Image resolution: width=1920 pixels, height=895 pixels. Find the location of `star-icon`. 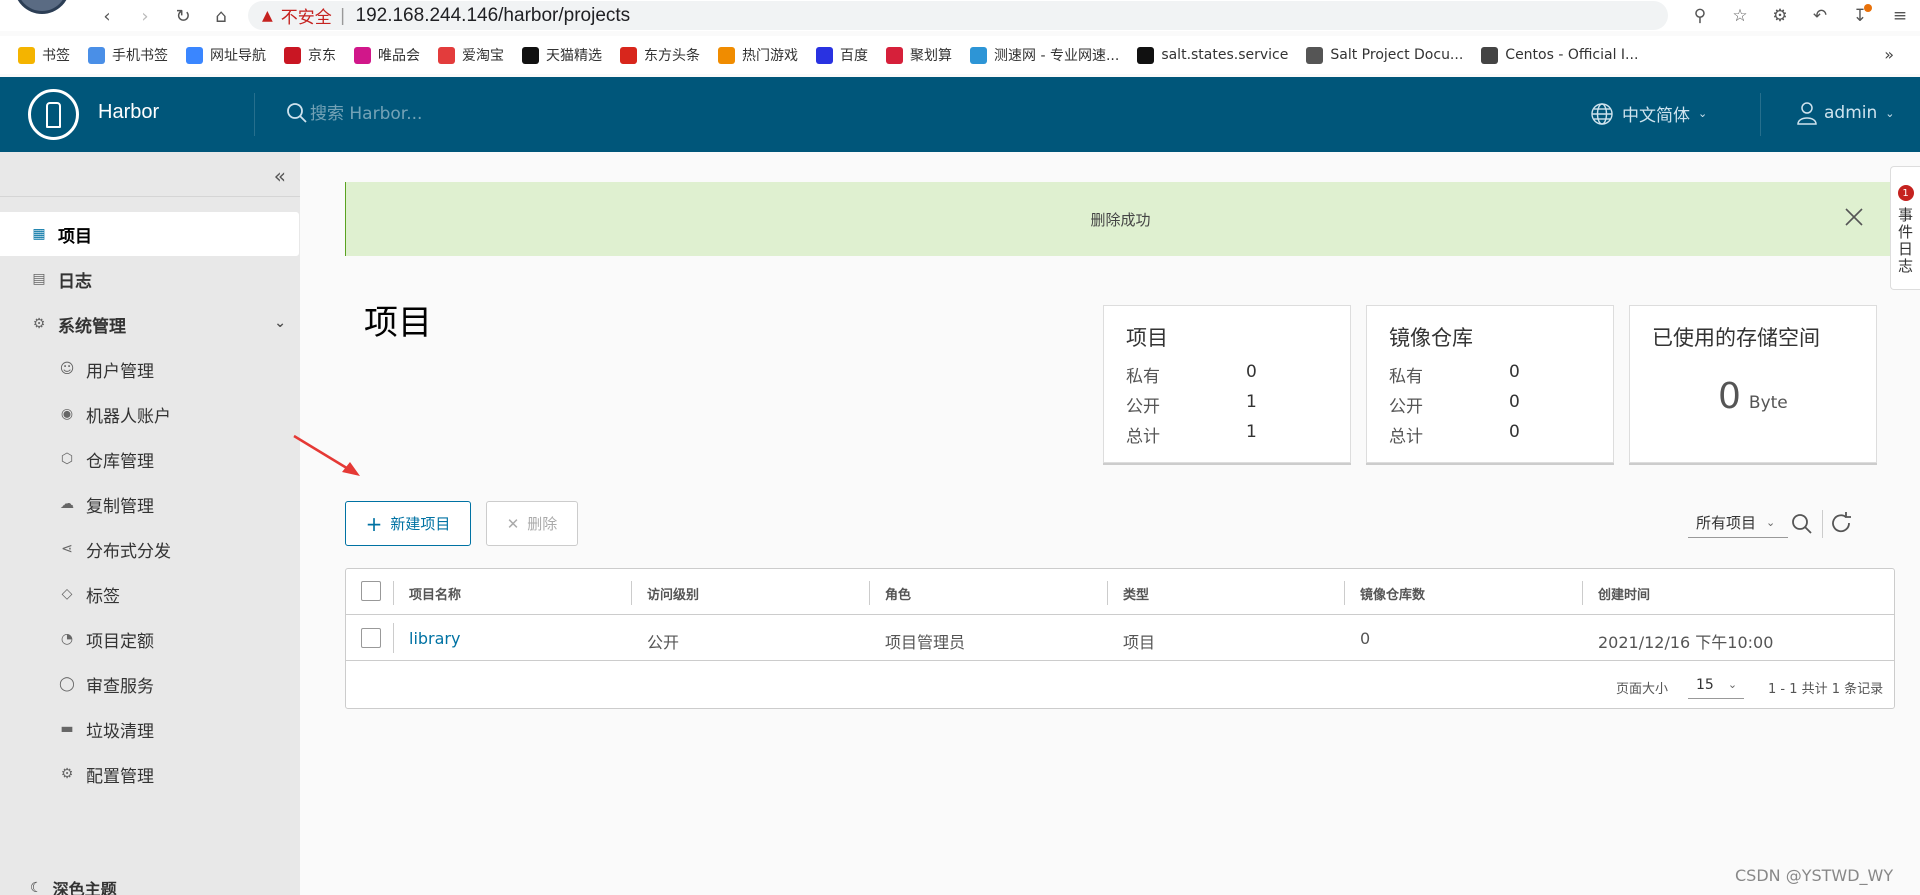

star-icon is located at coordinates (26, 55).